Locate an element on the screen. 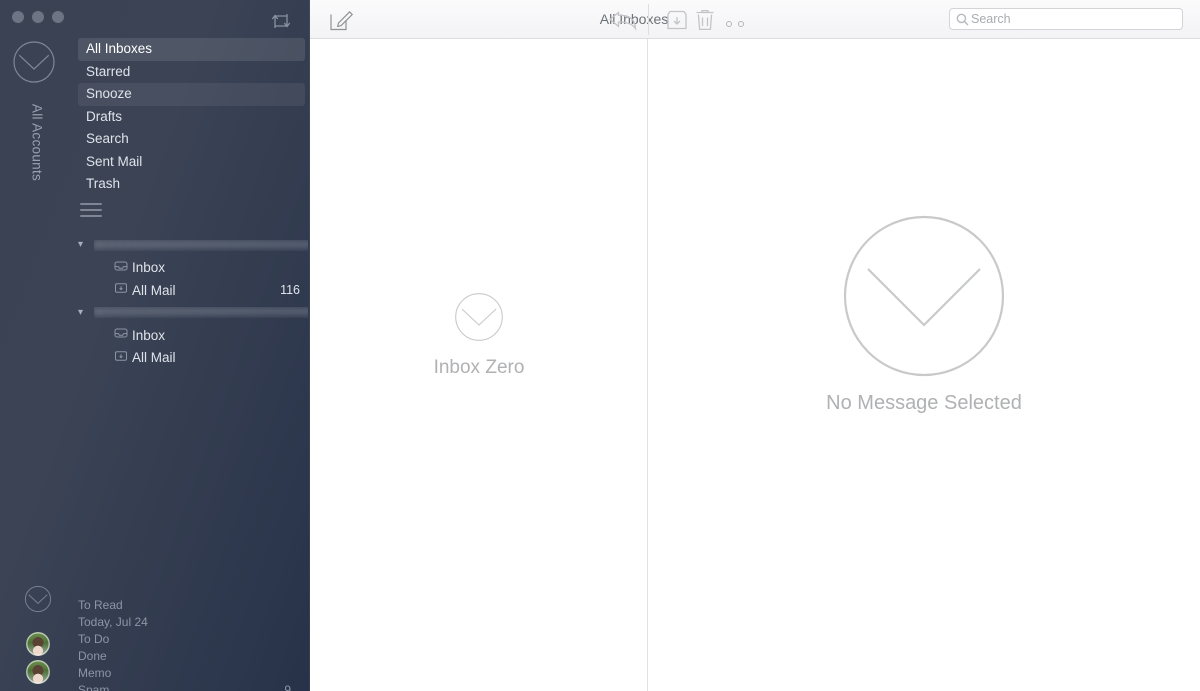 This screenshot has height=691, width=1200. search-field is located at coordinates (1066, 19).